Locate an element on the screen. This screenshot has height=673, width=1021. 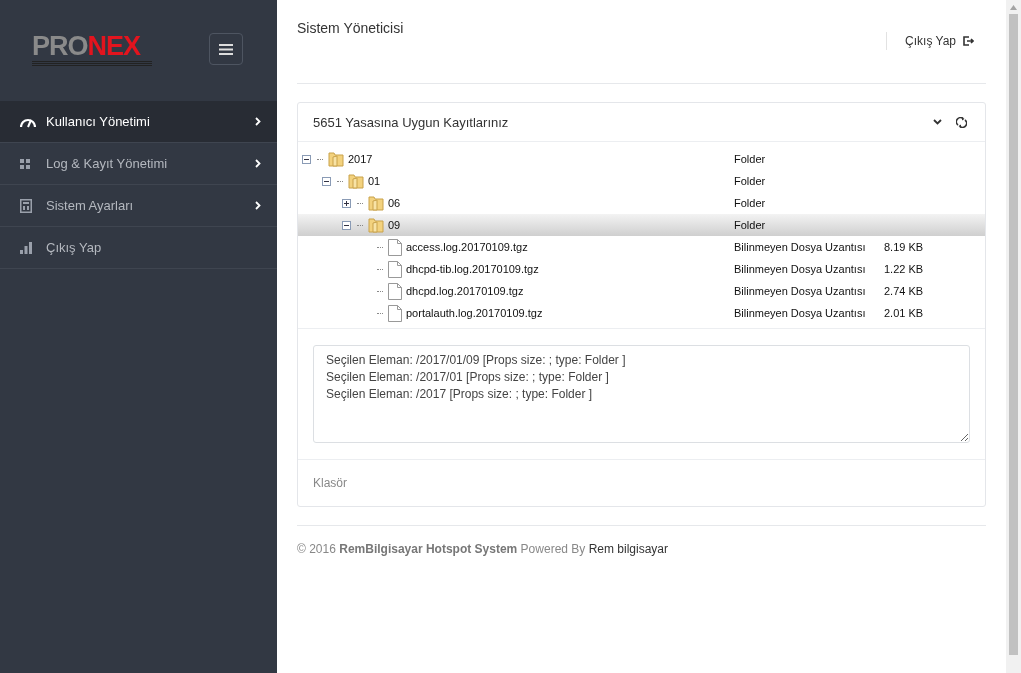
file-size: 1.22 KB is located at coordinates (904, 269).